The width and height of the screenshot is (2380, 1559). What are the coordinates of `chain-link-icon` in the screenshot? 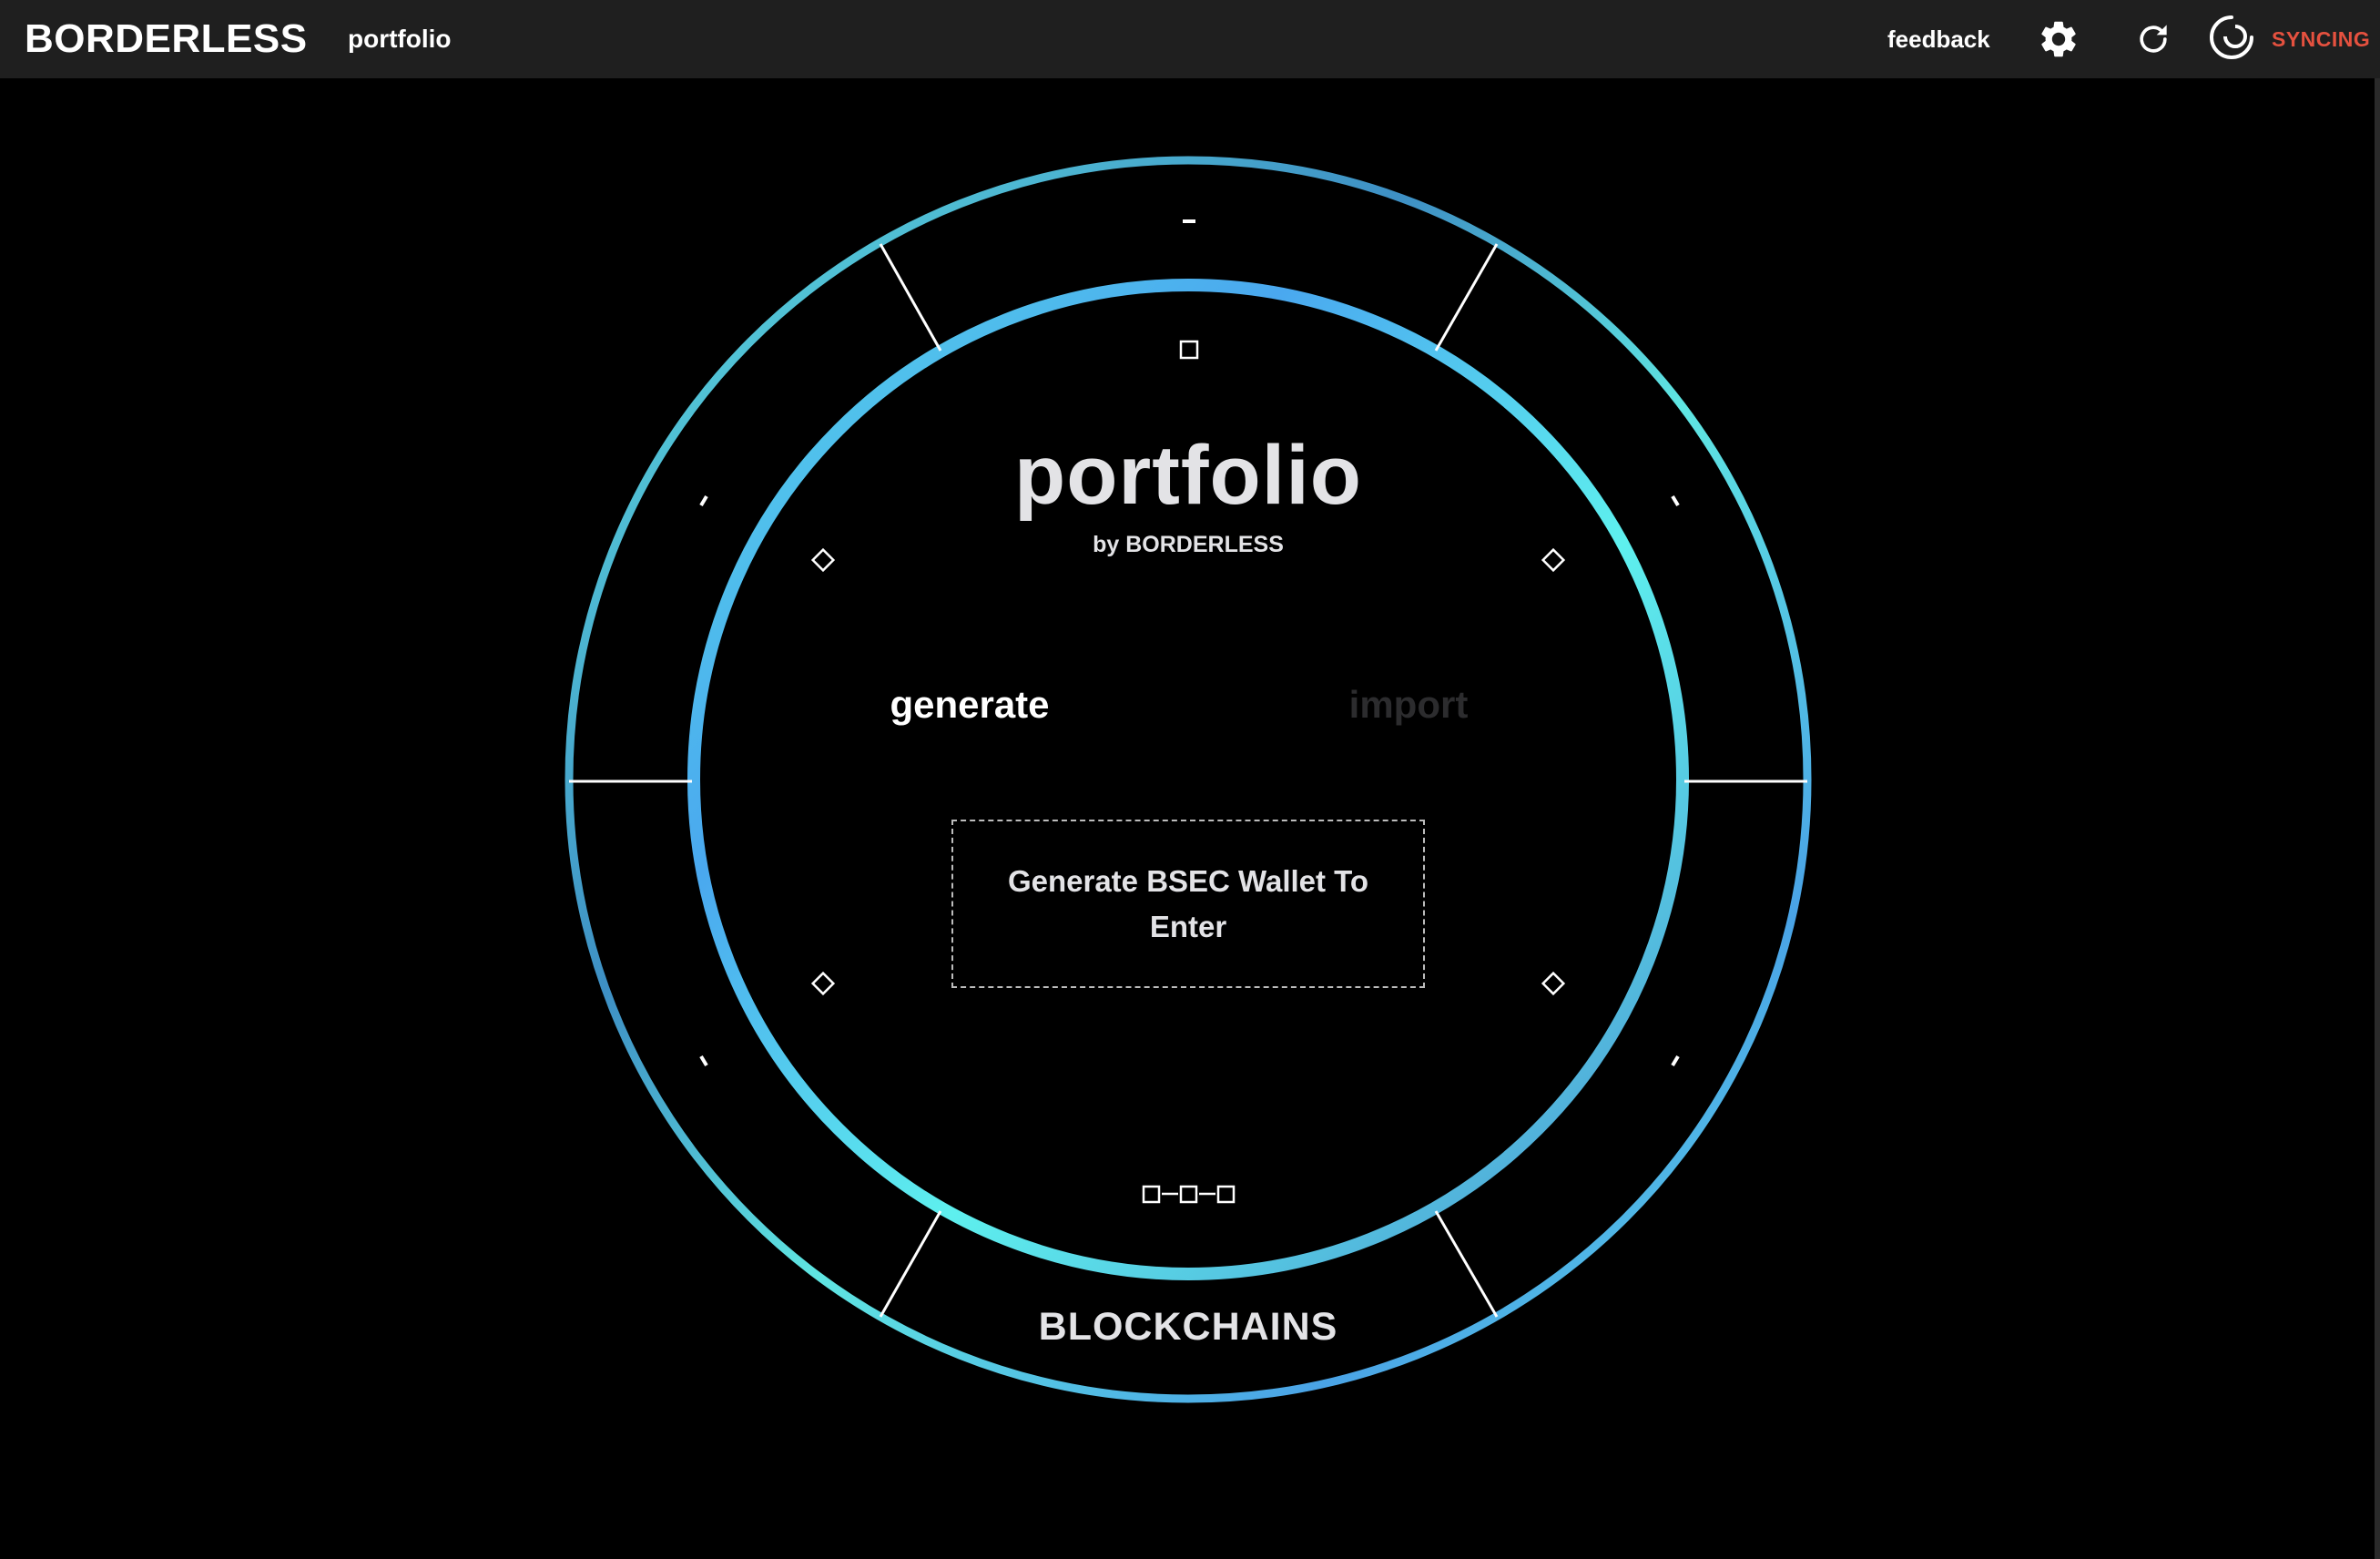 It's located at (1189, 1194).